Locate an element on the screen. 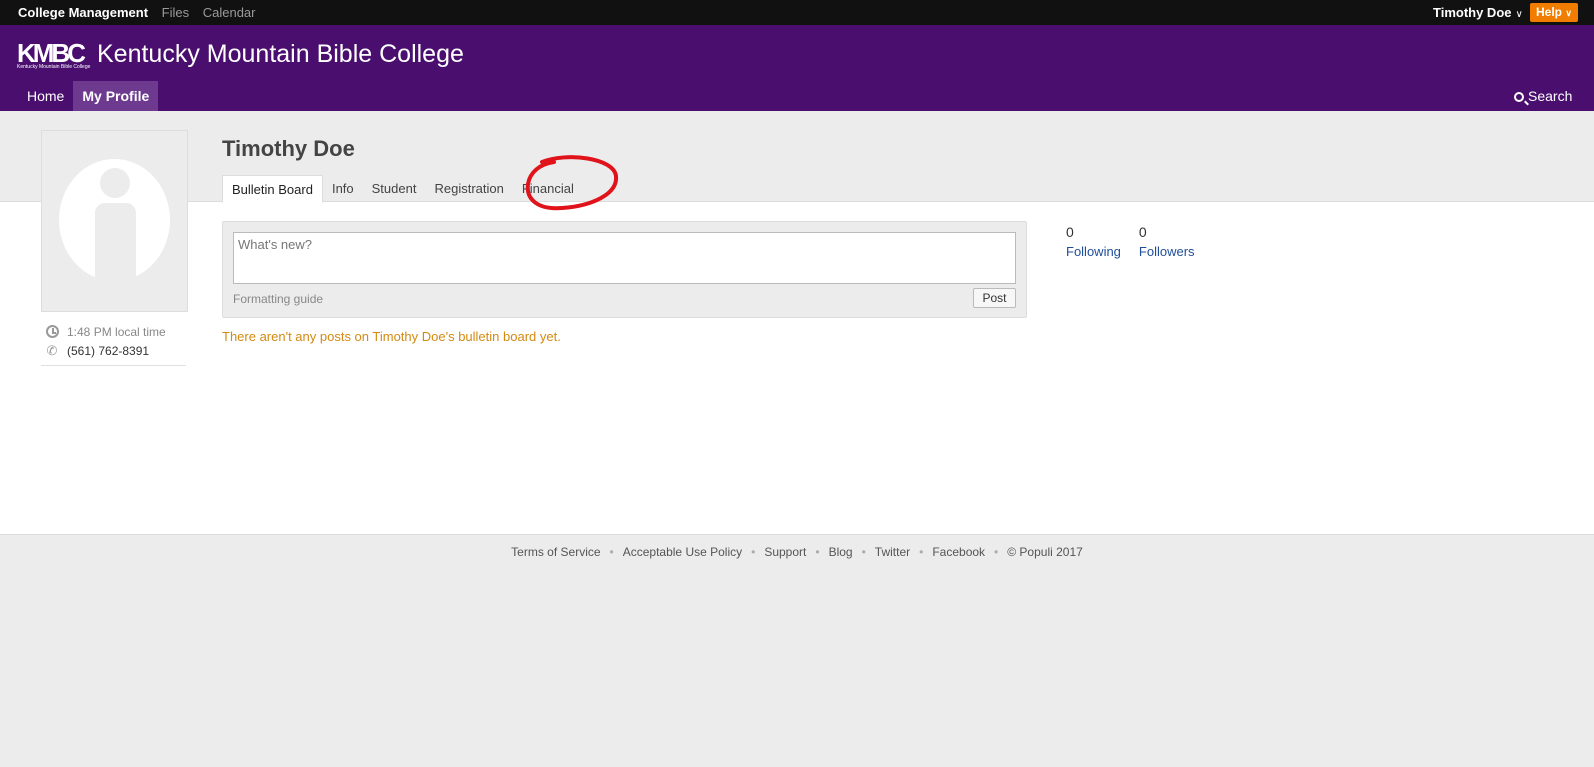  phone-row: ✆ (561) 762-8391 is located at coordinates (113, 350).